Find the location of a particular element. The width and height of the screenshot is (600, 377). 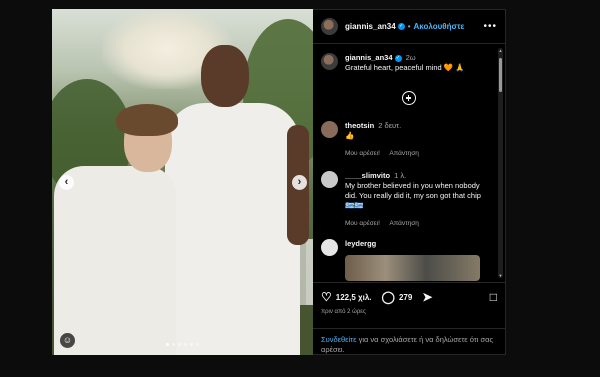

slide-indicator is located at coordinates (182, 344).